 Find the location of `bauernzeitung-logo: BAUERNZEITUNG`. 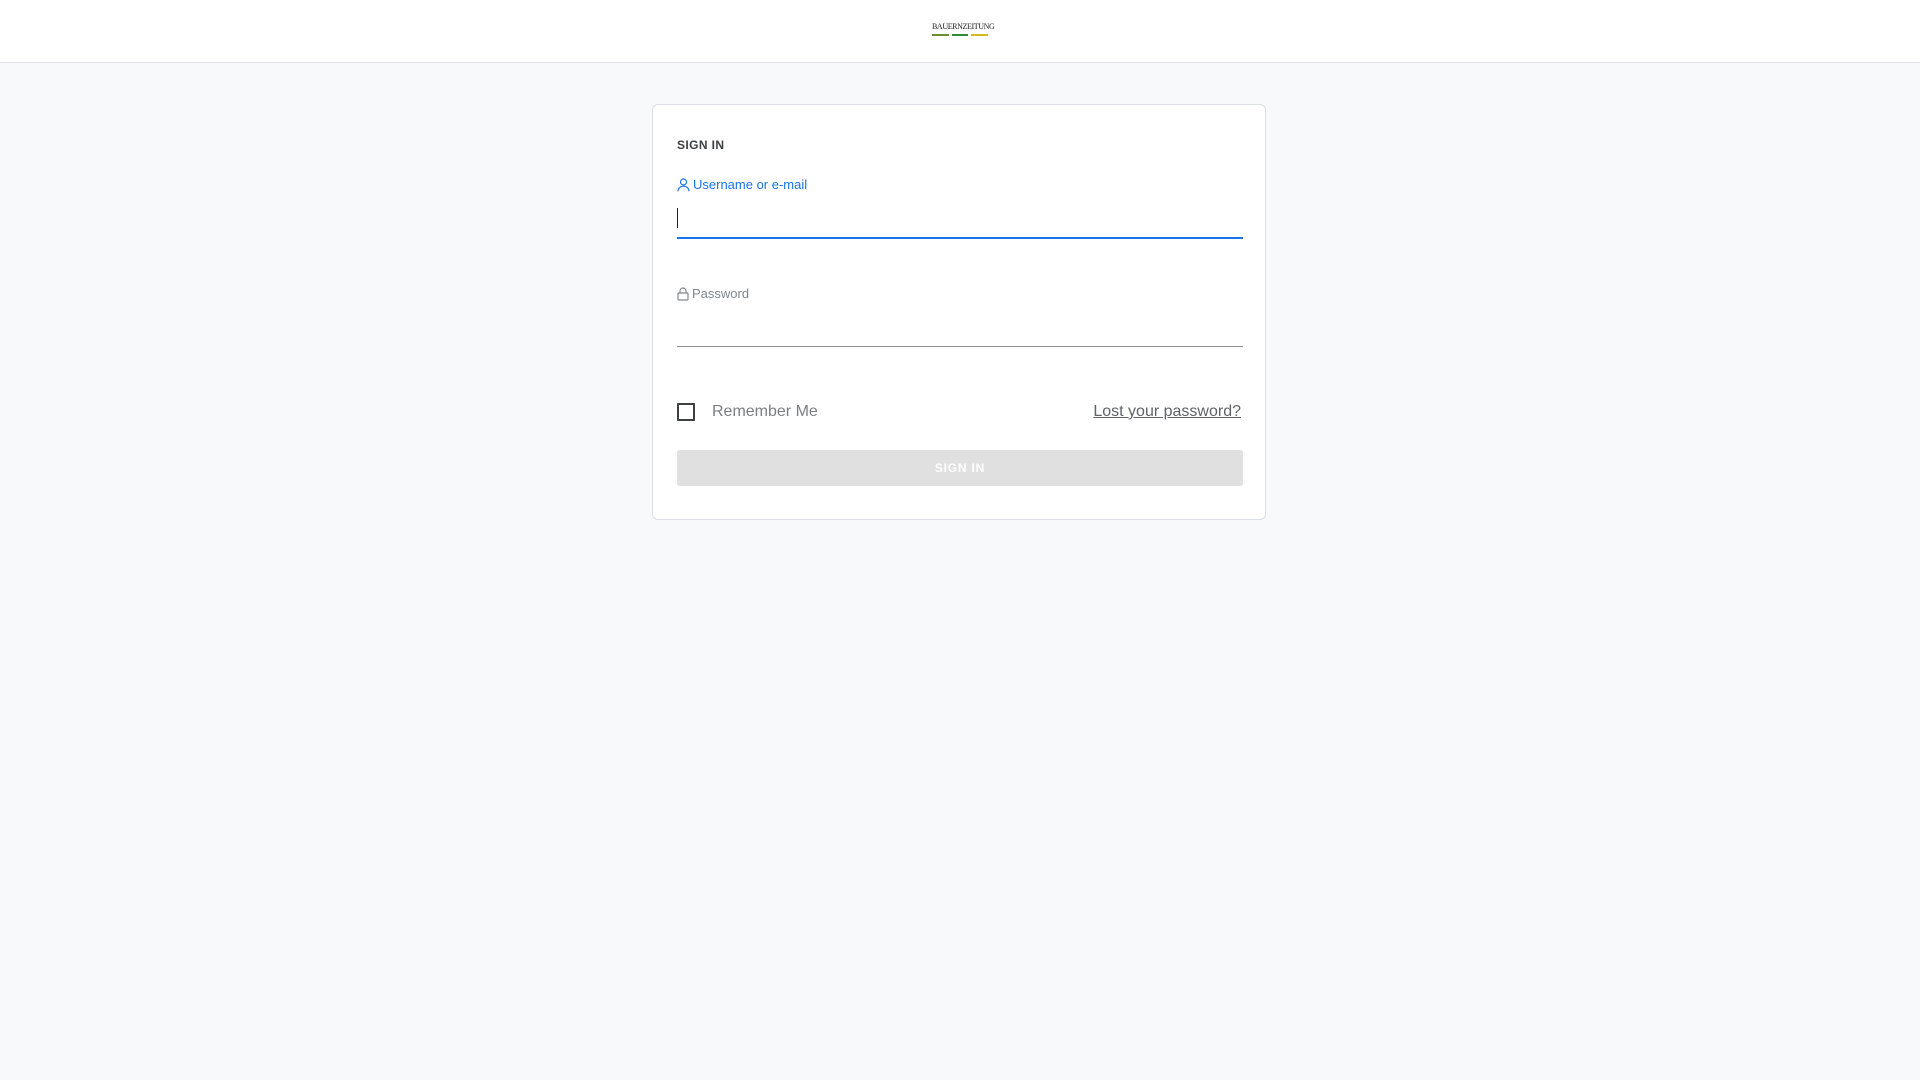

bauernzeitung-logo: BAUERNZEITUNG is located at coordinates (963, 32).